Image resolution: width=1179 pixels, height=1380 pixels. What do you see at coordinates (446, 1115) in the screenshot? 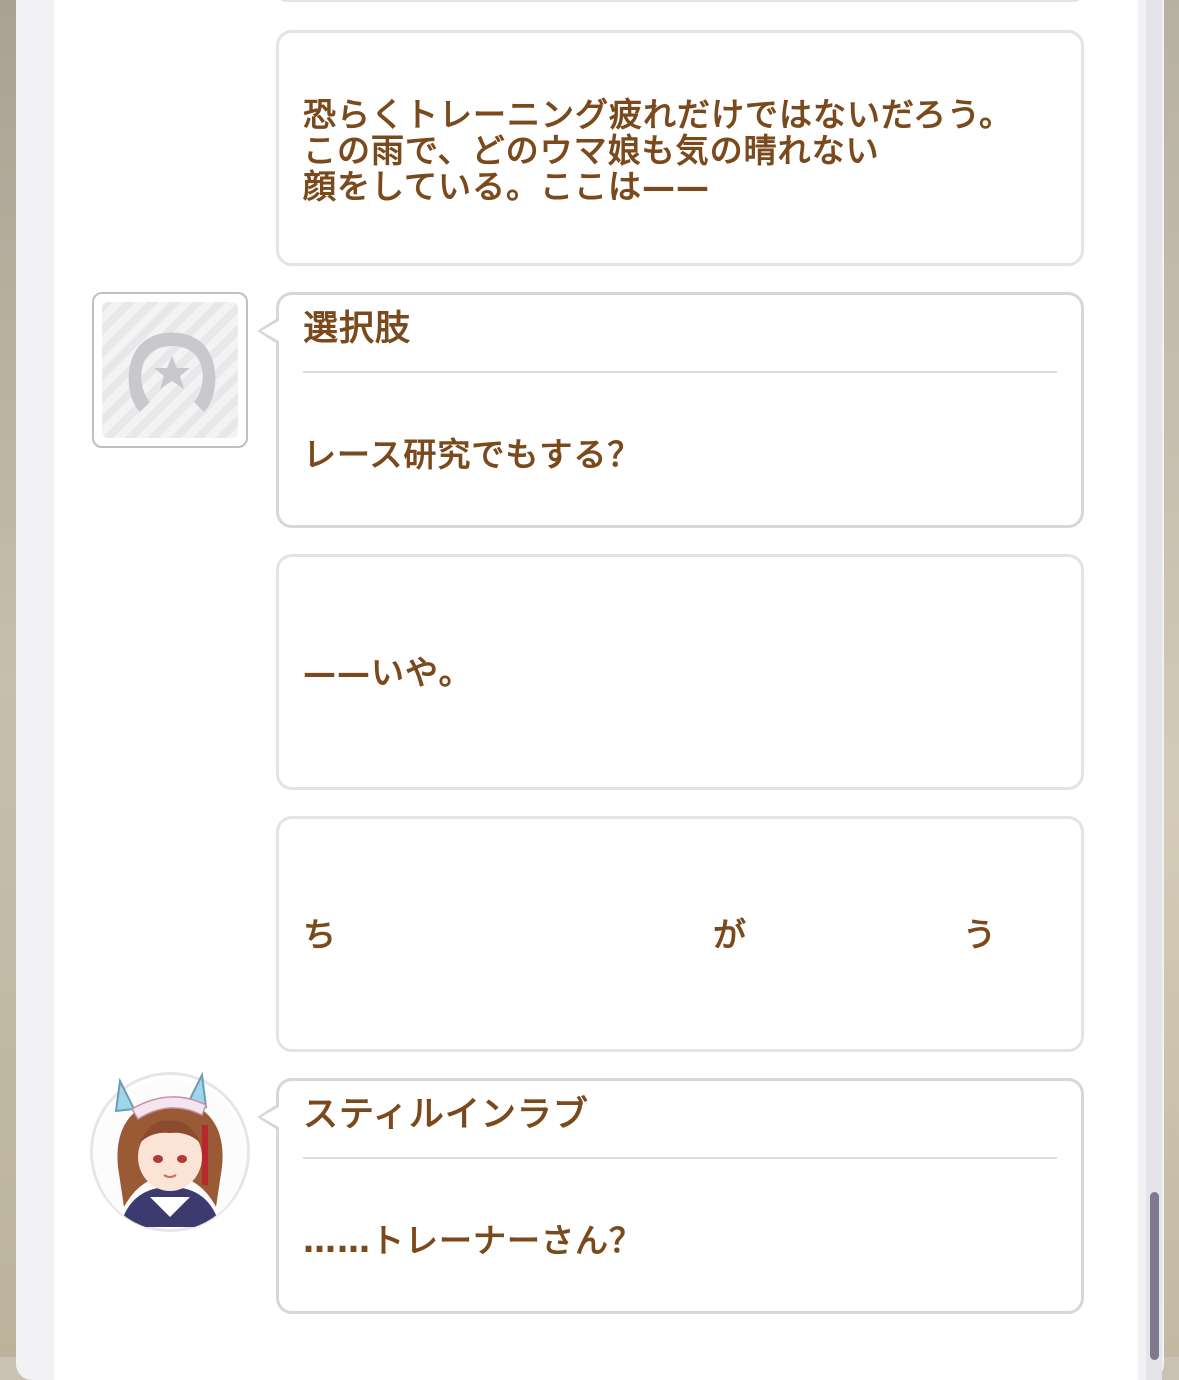
I see `speaker-name: スティルインラブ` at bounding box center [446, 1115].